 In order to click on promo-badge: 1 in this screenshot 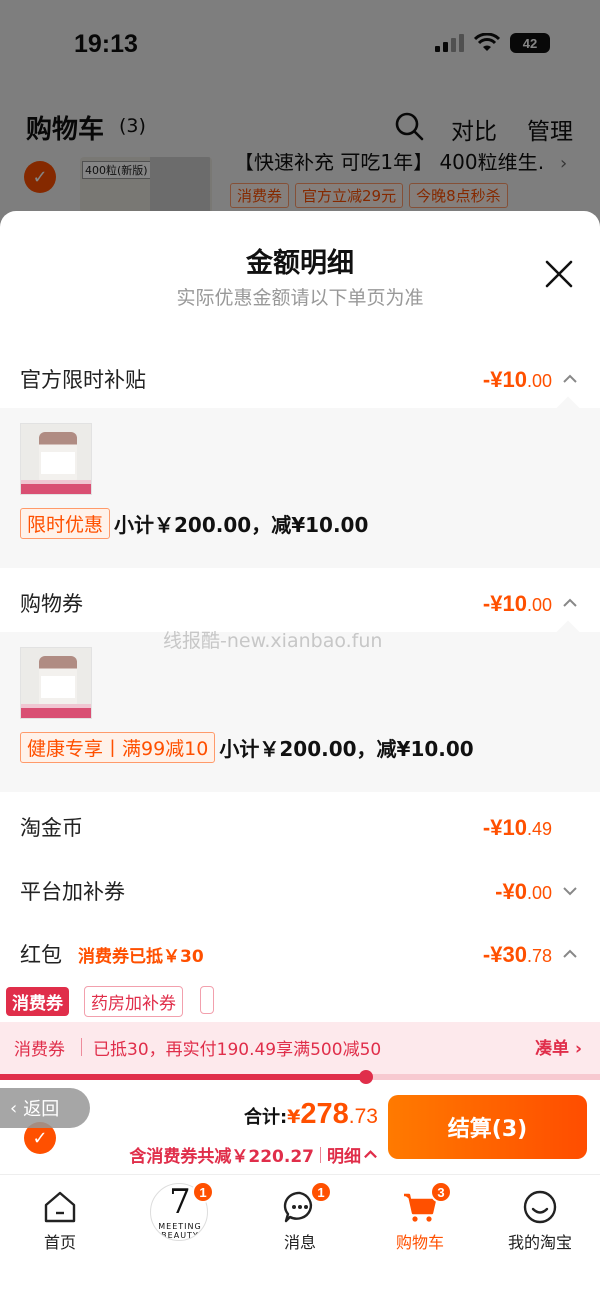, I will do `click(203, 1192)`.